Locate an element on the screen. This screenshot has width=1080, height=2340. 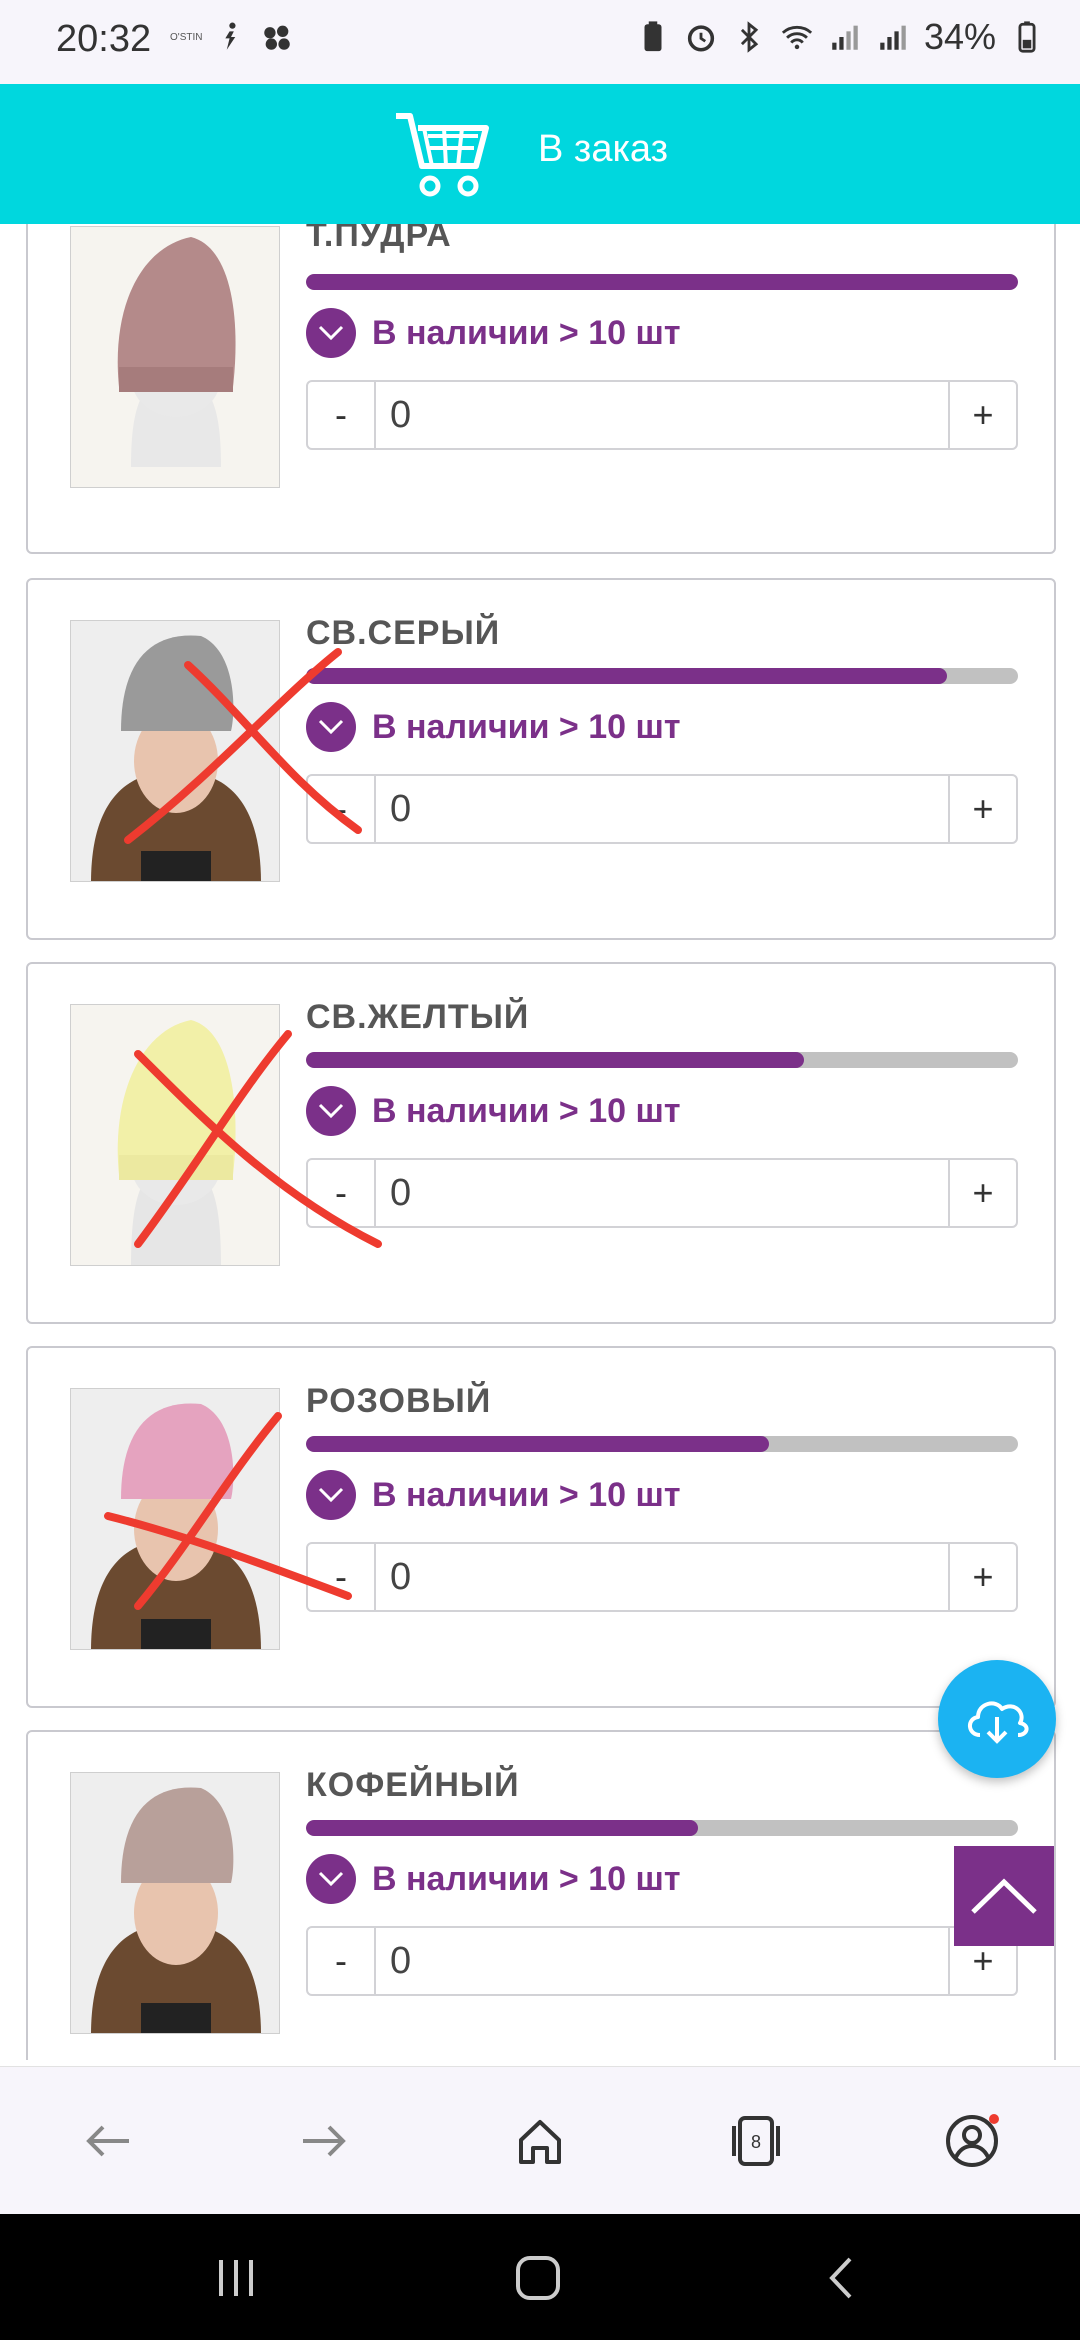
recent-apps-button is located at coordinates (236, 2278).